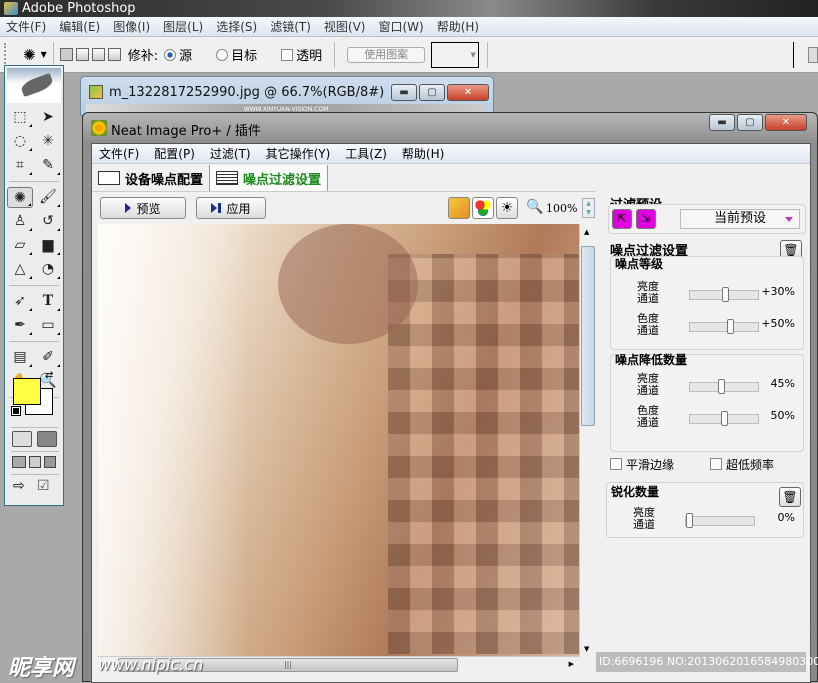 Image resolution: width=818 pixels, height=683 pixels. Describe the element at coordinates (644, 518) in the screenshot. I see `slider-label: 亮度 通道` at that location.